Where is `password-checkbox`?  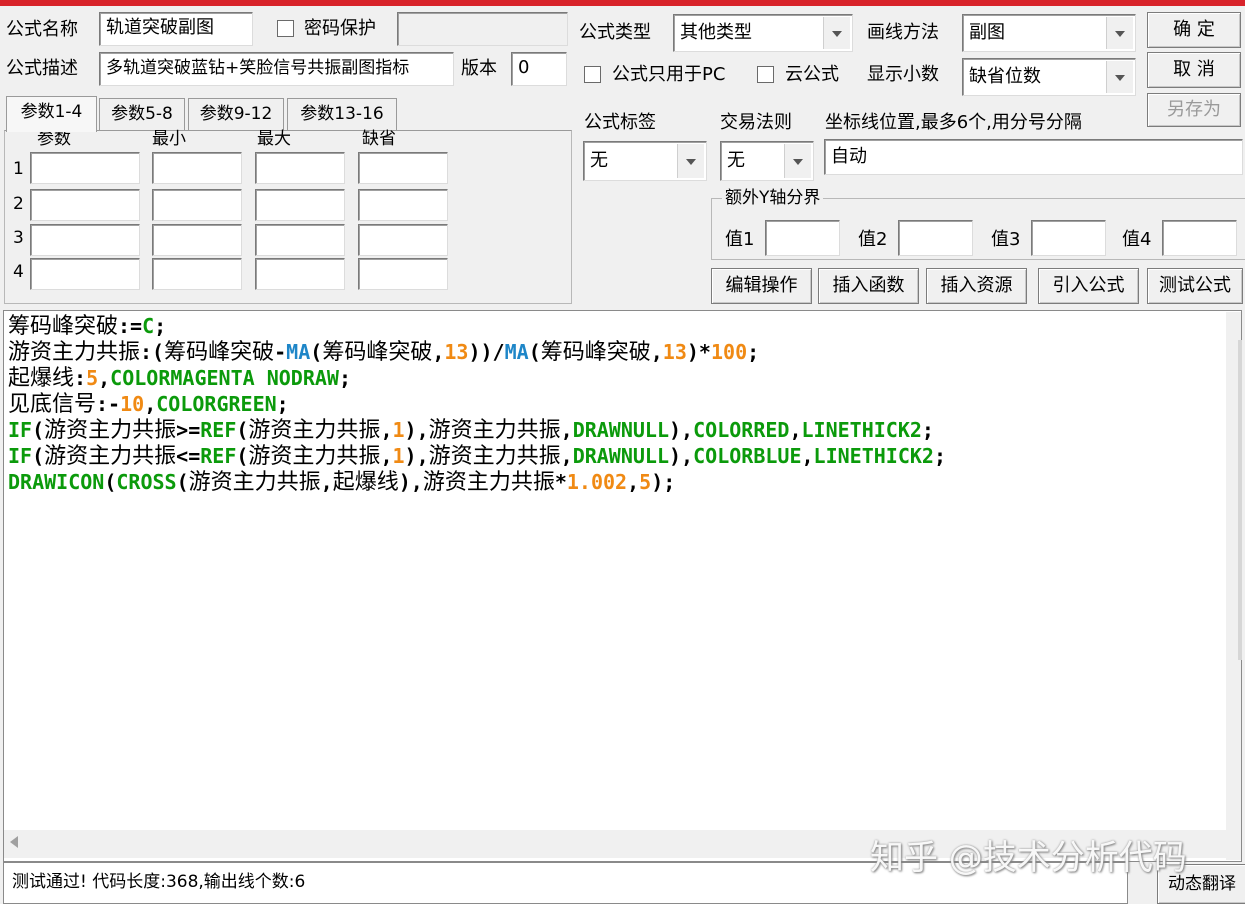
password-checkbox is located at coordinates (285, 28).